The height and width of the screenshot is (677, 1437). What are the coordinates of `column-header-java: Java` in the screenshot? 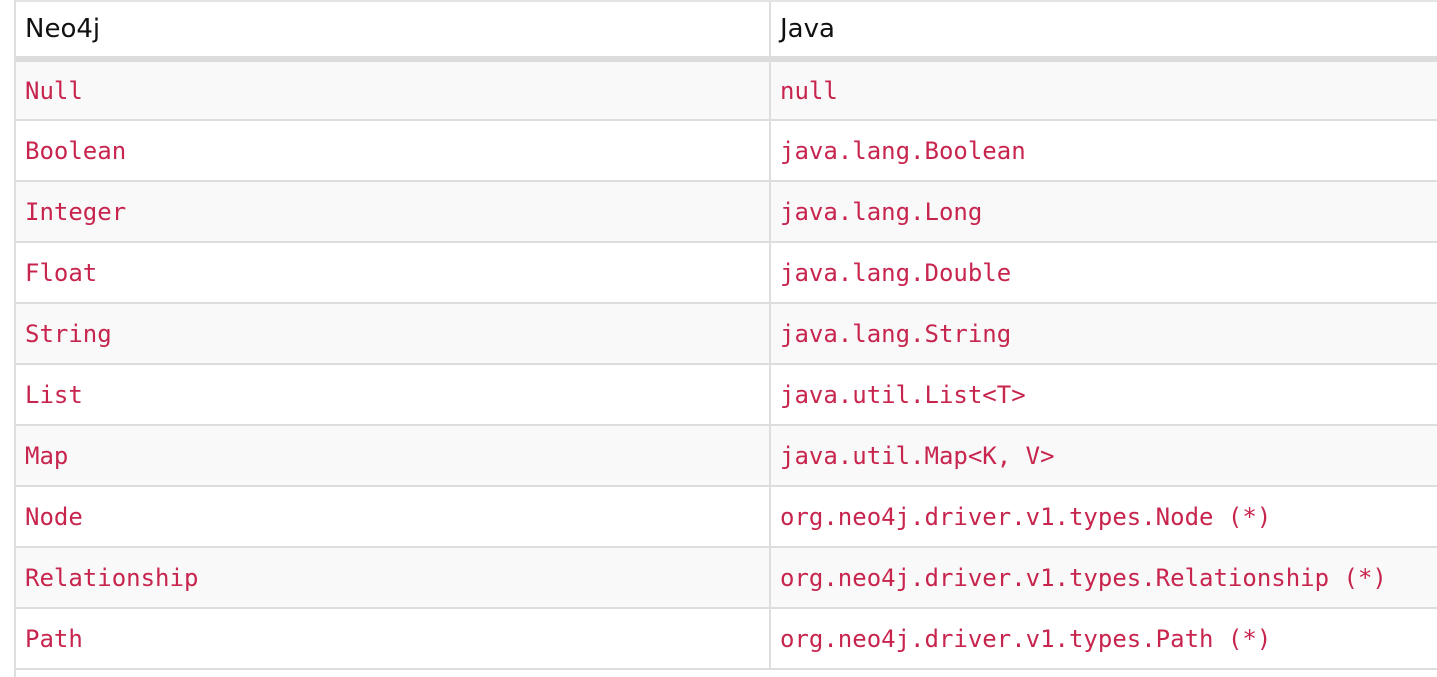 It's located at (1103, 31).